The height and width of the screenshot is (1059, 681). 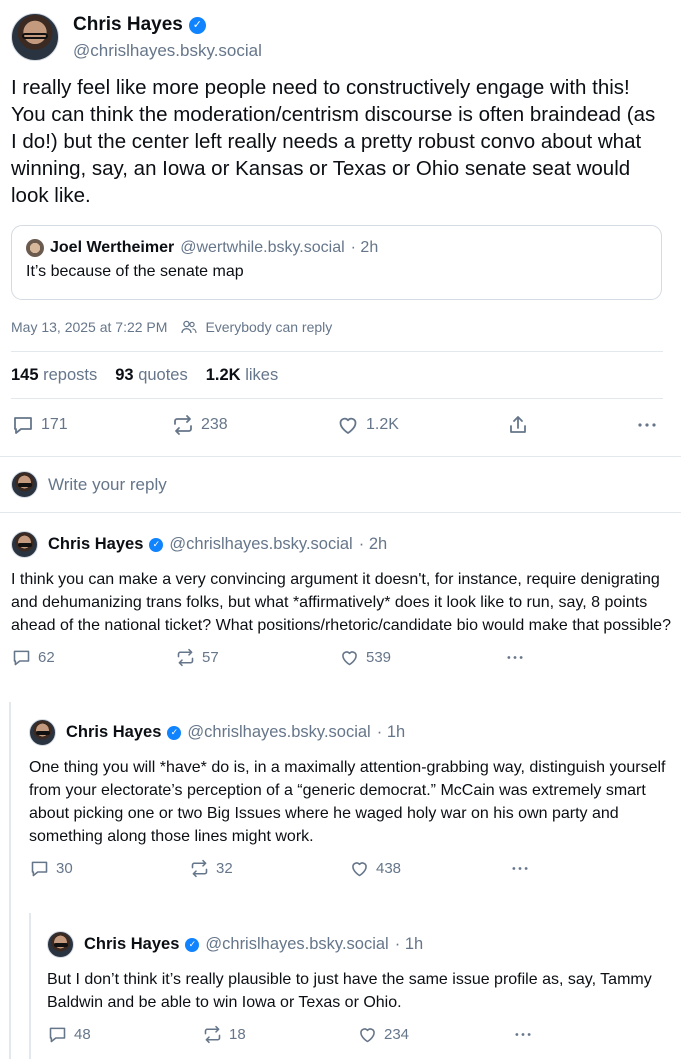 What do you see at coordinates (151, 375) in the screenshot?
I see `quotes-stat: 93 quotes` at bounding box center [151, 375].